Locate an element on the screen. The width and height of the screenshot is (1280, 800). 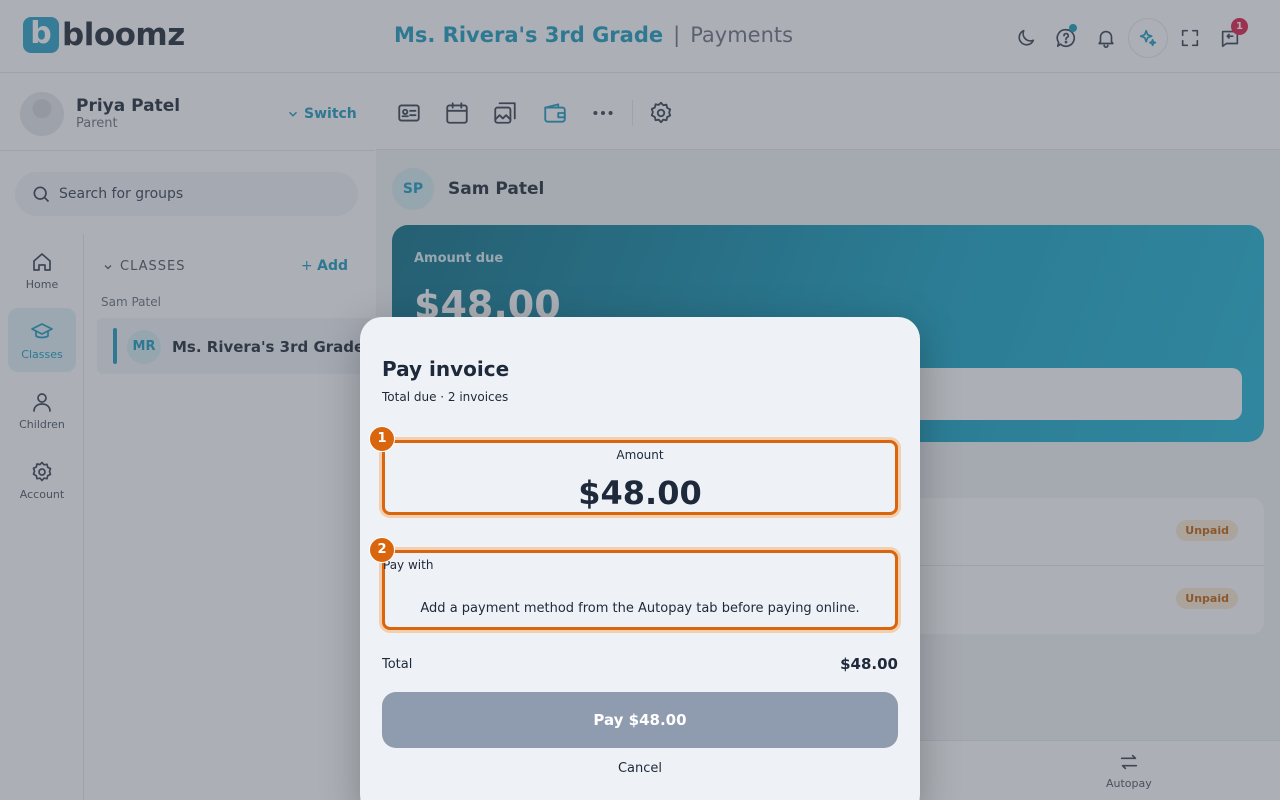
pay-with-label: Pay with is located at coordinates (408, 565).